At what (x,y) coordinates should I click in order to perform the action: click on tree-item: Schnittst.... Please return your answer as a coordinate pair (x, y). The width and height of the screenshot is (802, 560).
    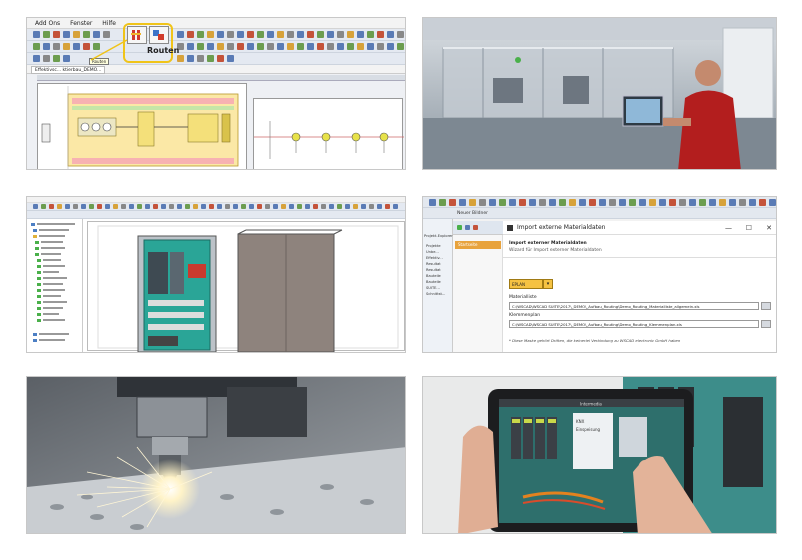
    Looking at the image, I should click on (435, 294).